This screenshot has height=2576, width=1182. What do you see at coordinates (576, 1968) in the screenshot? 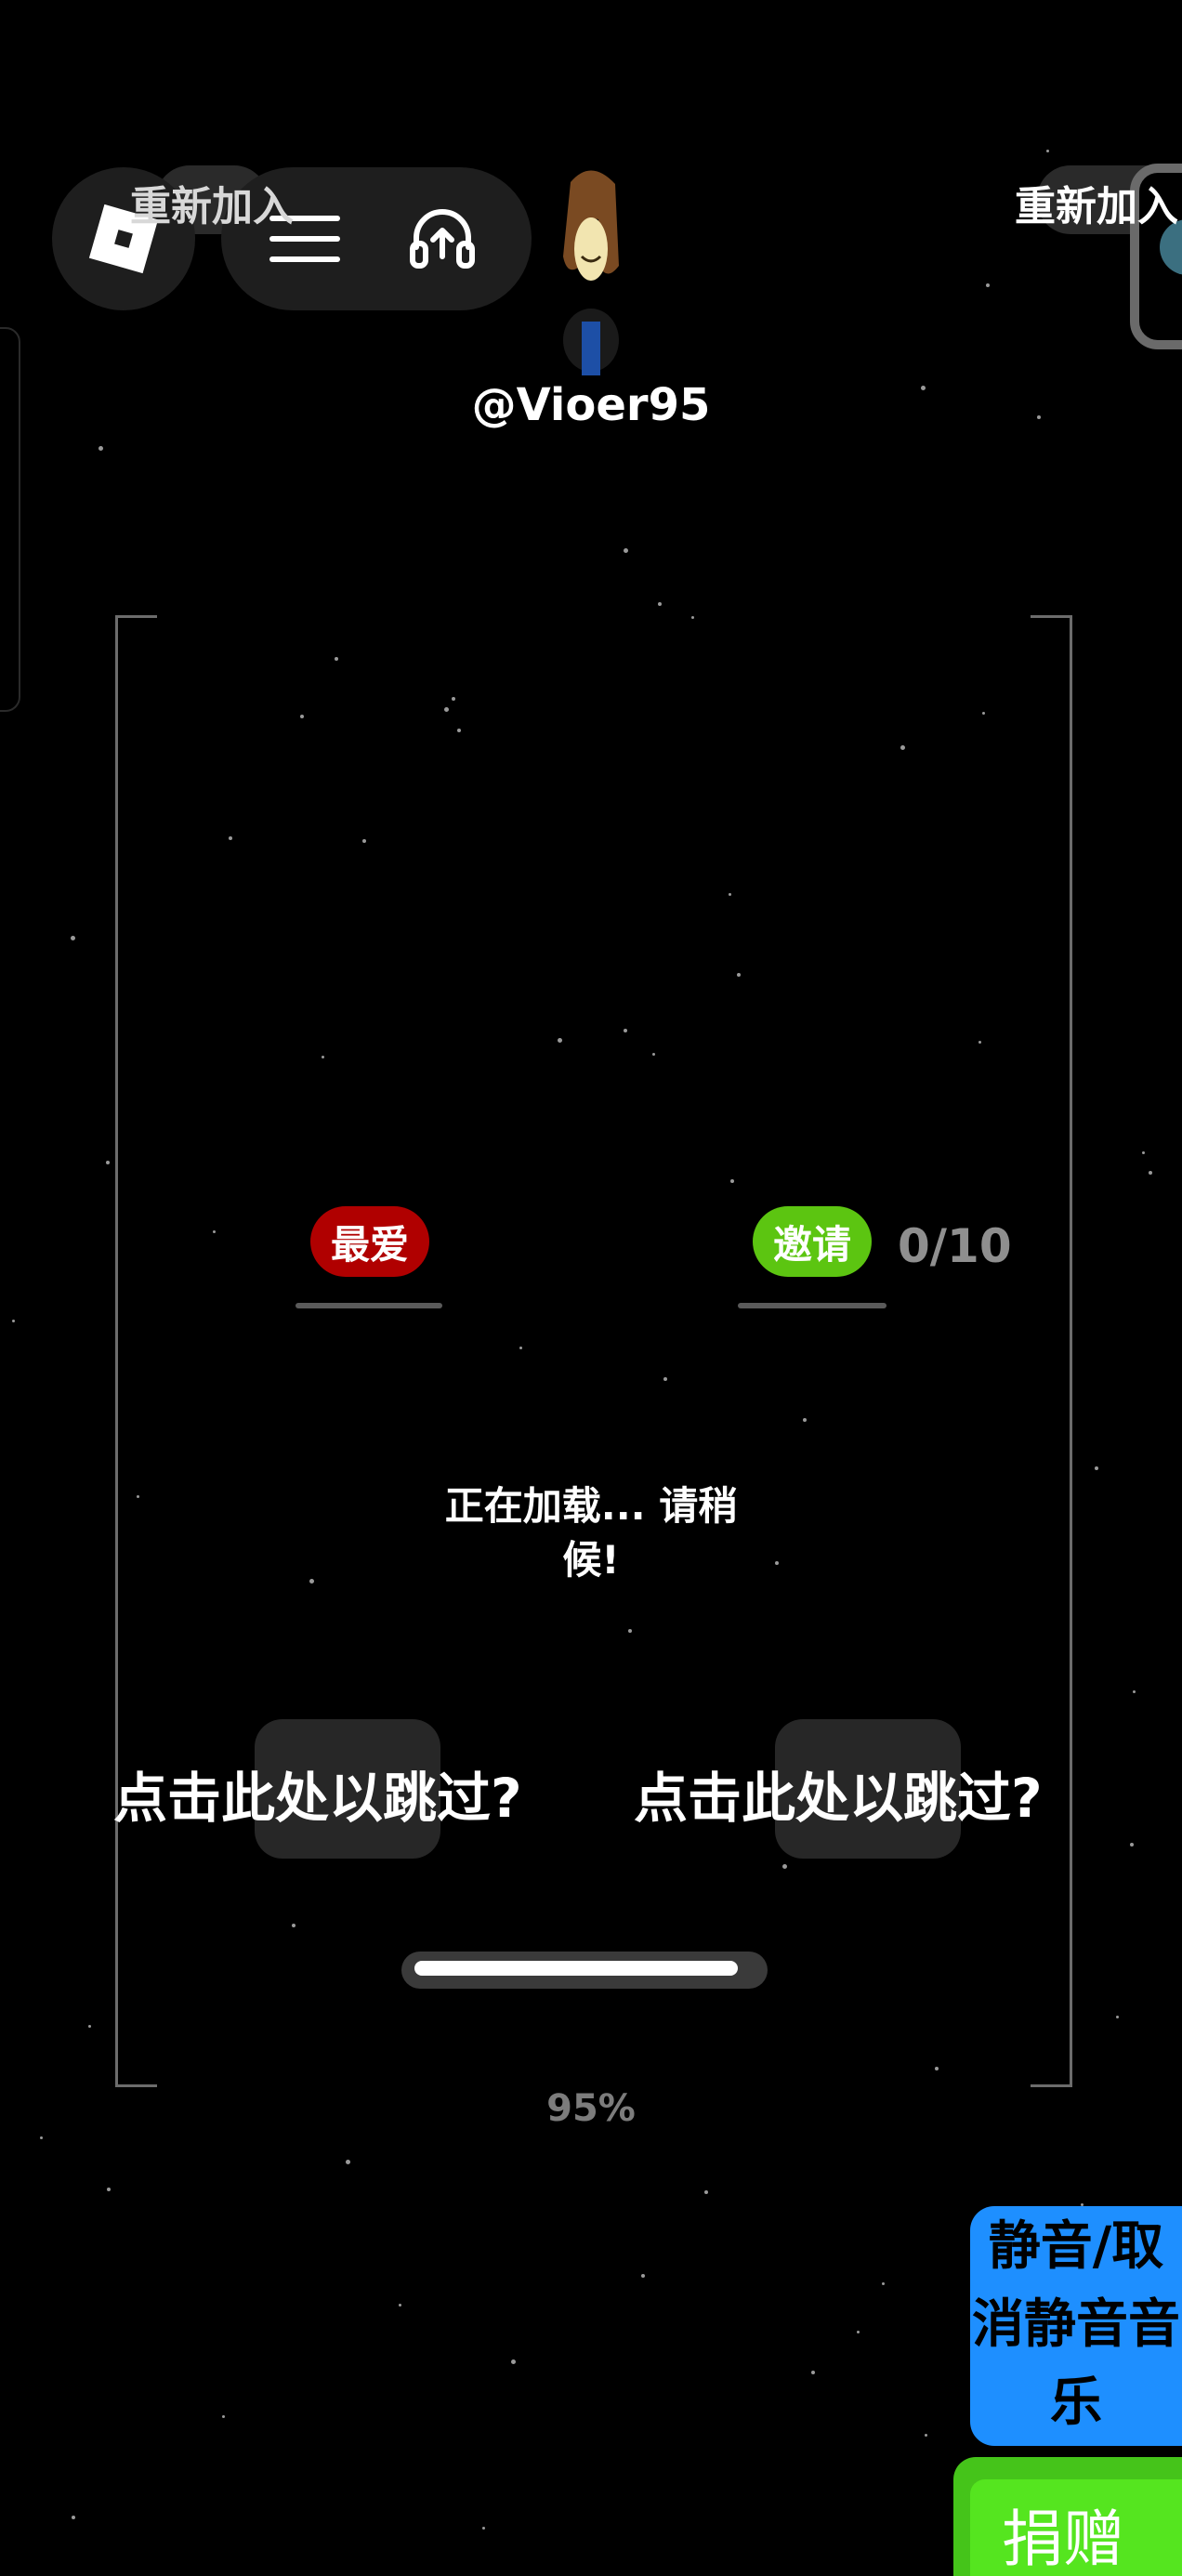
I see `progress-fill` at bounding box center [576, 1968].